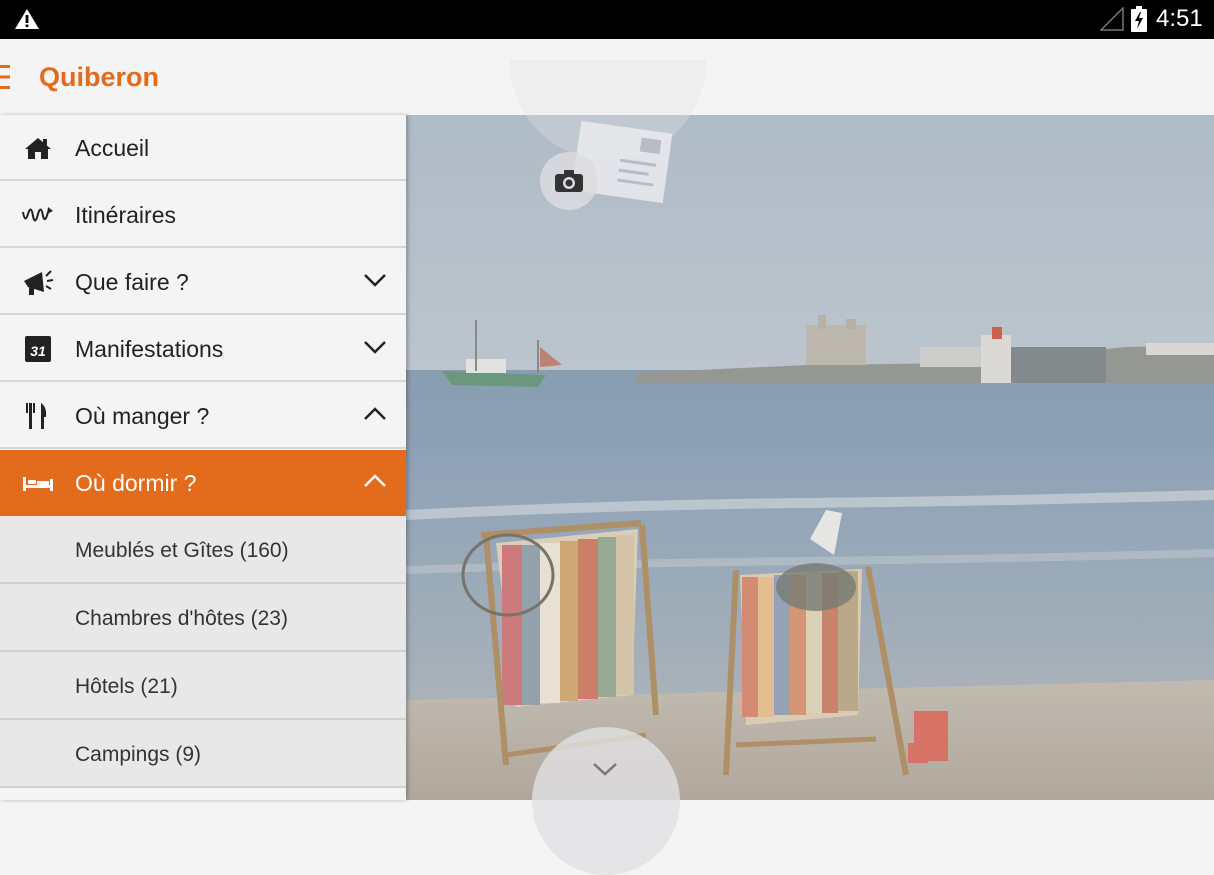 The height and width of the screenshot is (875, 1214). What do you see at coordinates (203, 282) in the screenshot?
I see `drawer-item-que-faire: Que faire ?` at bounding box center [203, 282].